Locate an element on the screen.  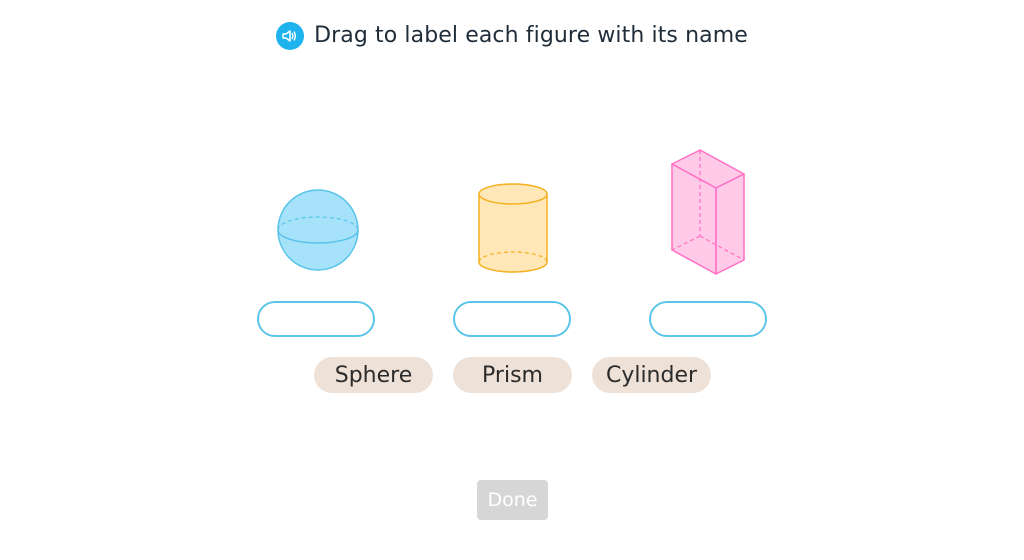
speaker-icon is located at coordinates (289, 36).